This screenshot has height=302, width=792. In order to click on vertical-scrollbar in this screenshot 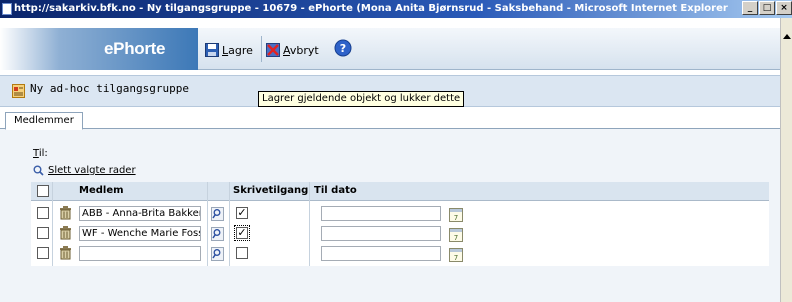, I will do `click(786, 160)`.